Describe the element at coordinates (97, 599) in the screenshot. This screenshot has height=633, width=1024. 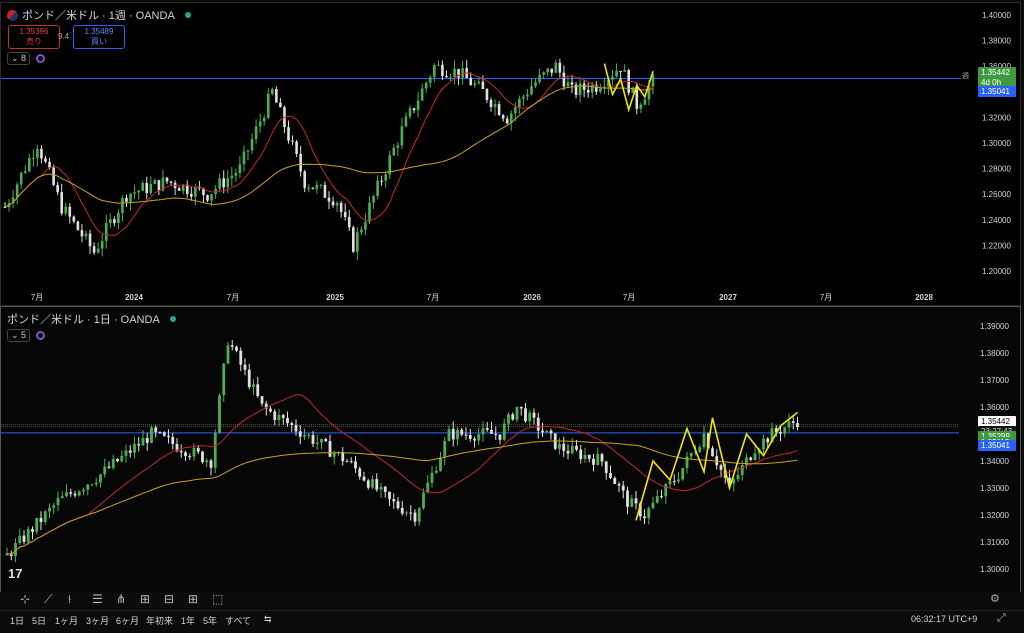
I see `fib-tool-icon: ☰` at that location.